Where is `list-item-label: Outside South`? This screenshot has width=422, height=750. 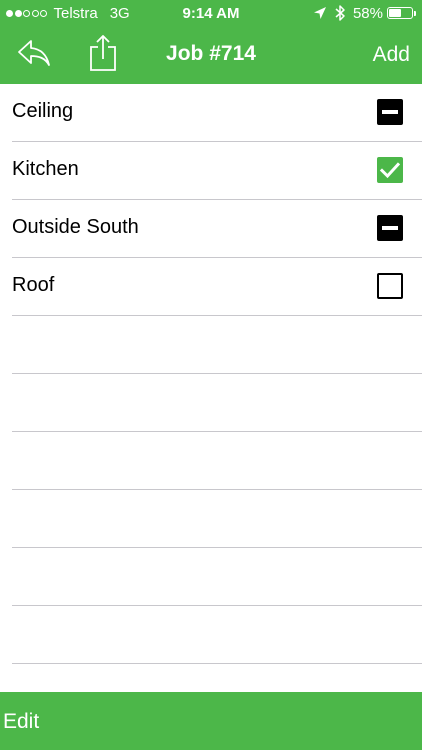
list-item-label: Outside South is located at coordinates (75, 227).